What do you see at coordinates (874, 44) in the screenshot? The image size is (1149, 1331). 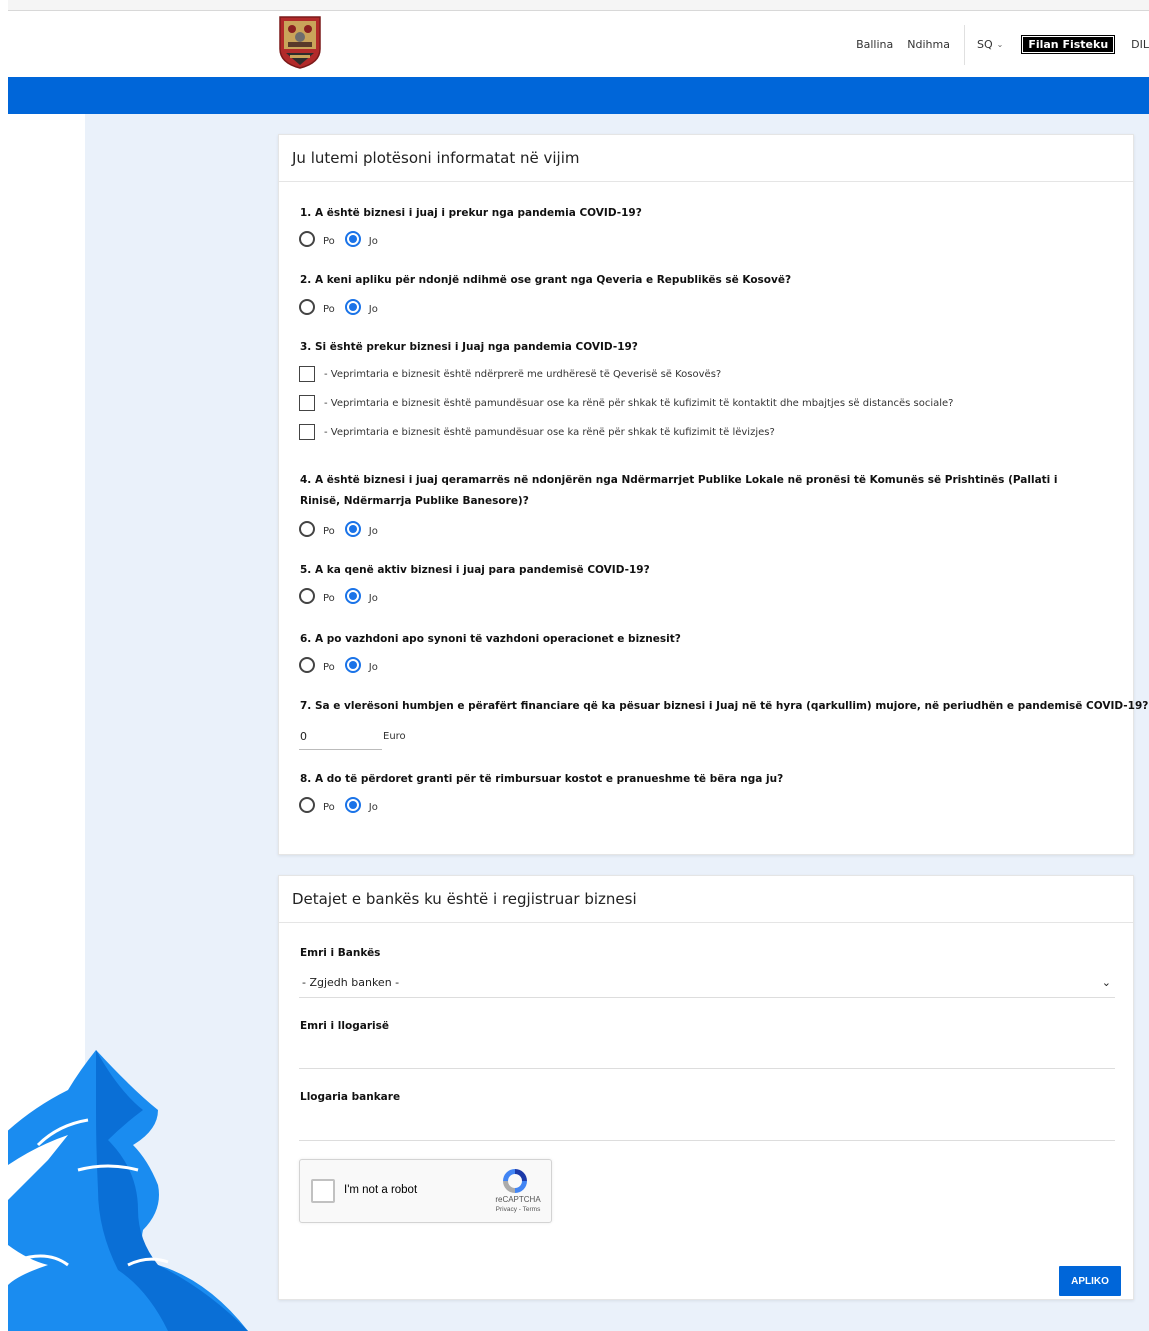 I see `nav-home-link: Ballina` at bounding box center [874, 44].